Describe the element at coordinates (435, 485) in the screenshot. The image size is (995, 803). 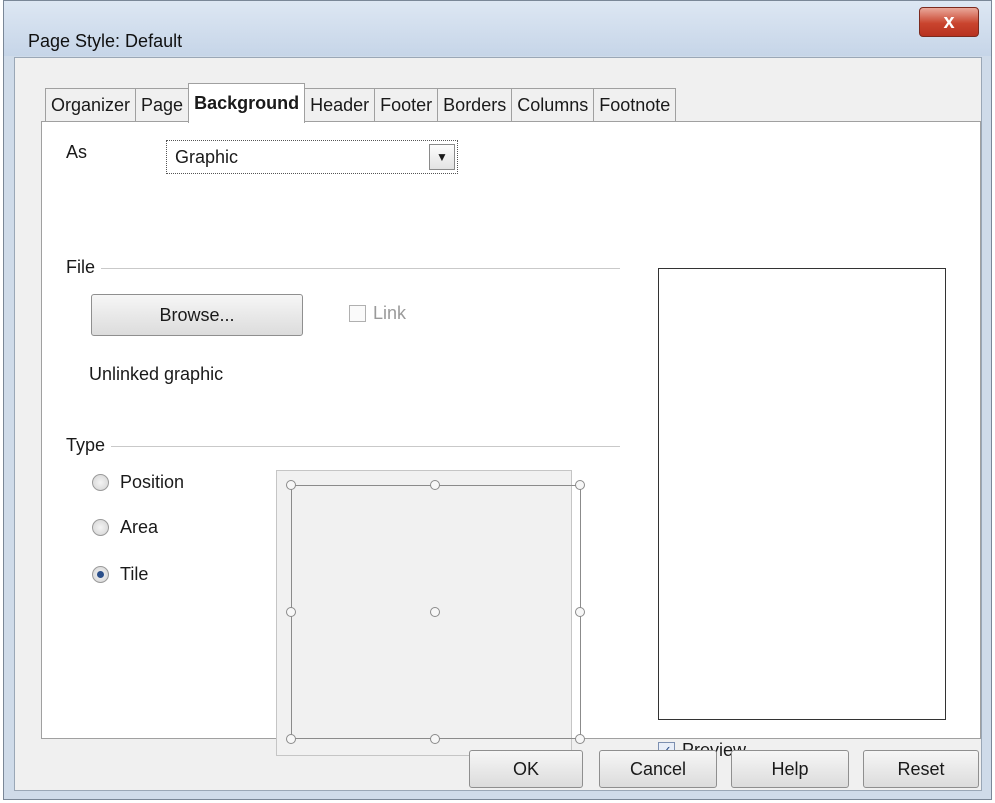
I see `position-point-top-center` at that location.